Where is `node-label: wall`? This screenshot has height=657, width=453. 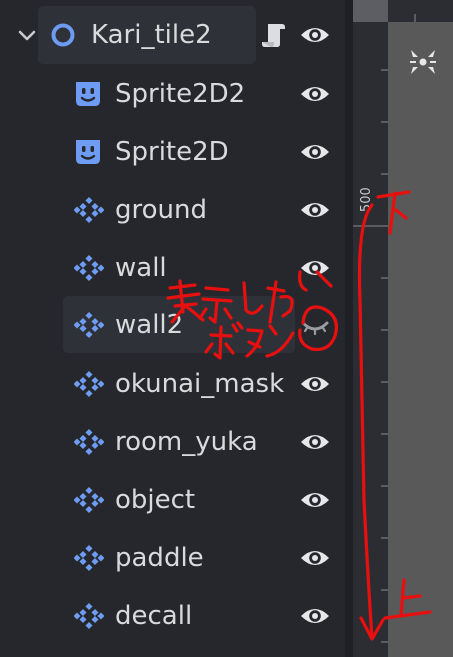 node-label: wall is located at coordinates (141, 268).